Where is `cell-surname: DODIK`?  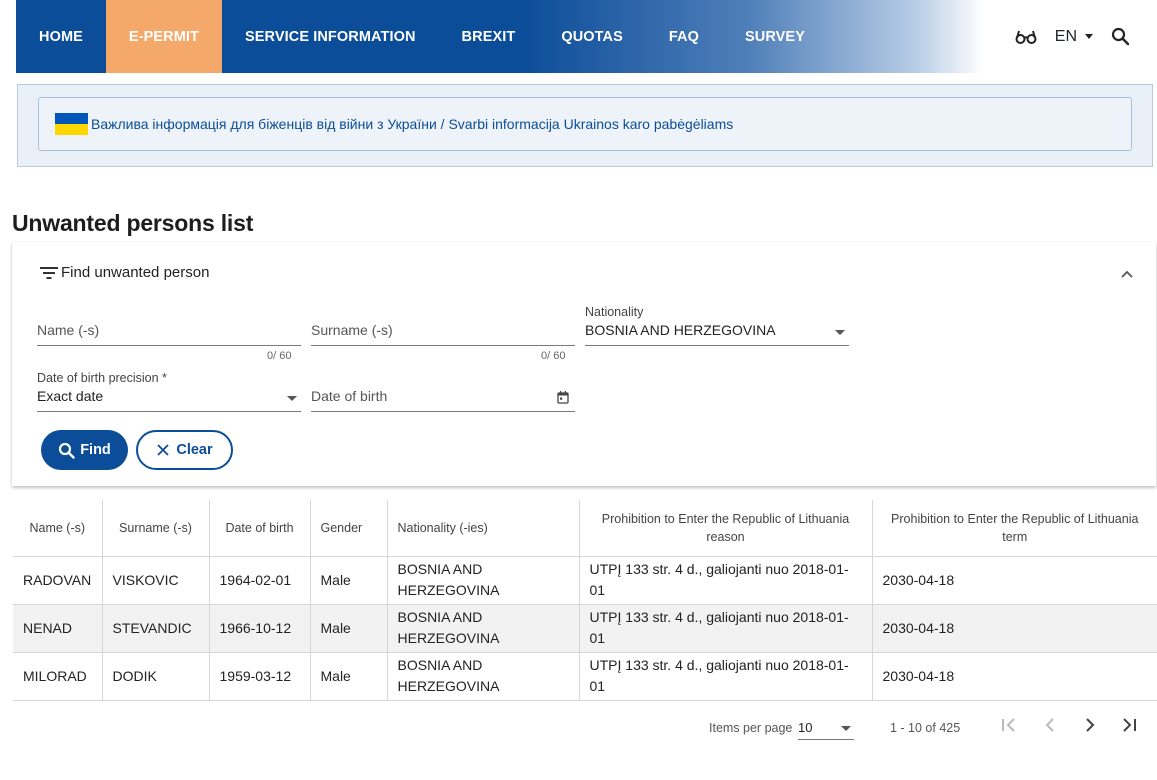
cell-surname: DODIK is located at coordinates (156, 676).